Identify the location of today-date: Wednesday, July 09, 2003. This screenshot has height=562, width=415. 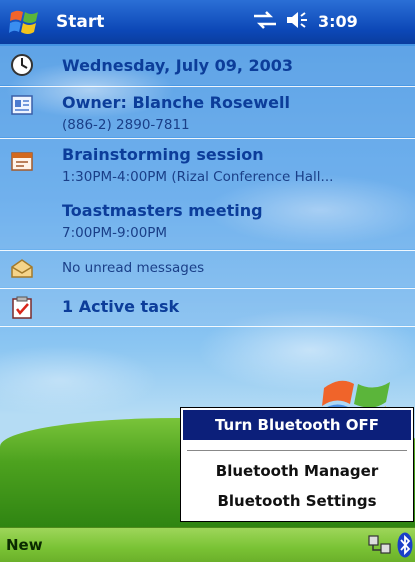
(178, 65).